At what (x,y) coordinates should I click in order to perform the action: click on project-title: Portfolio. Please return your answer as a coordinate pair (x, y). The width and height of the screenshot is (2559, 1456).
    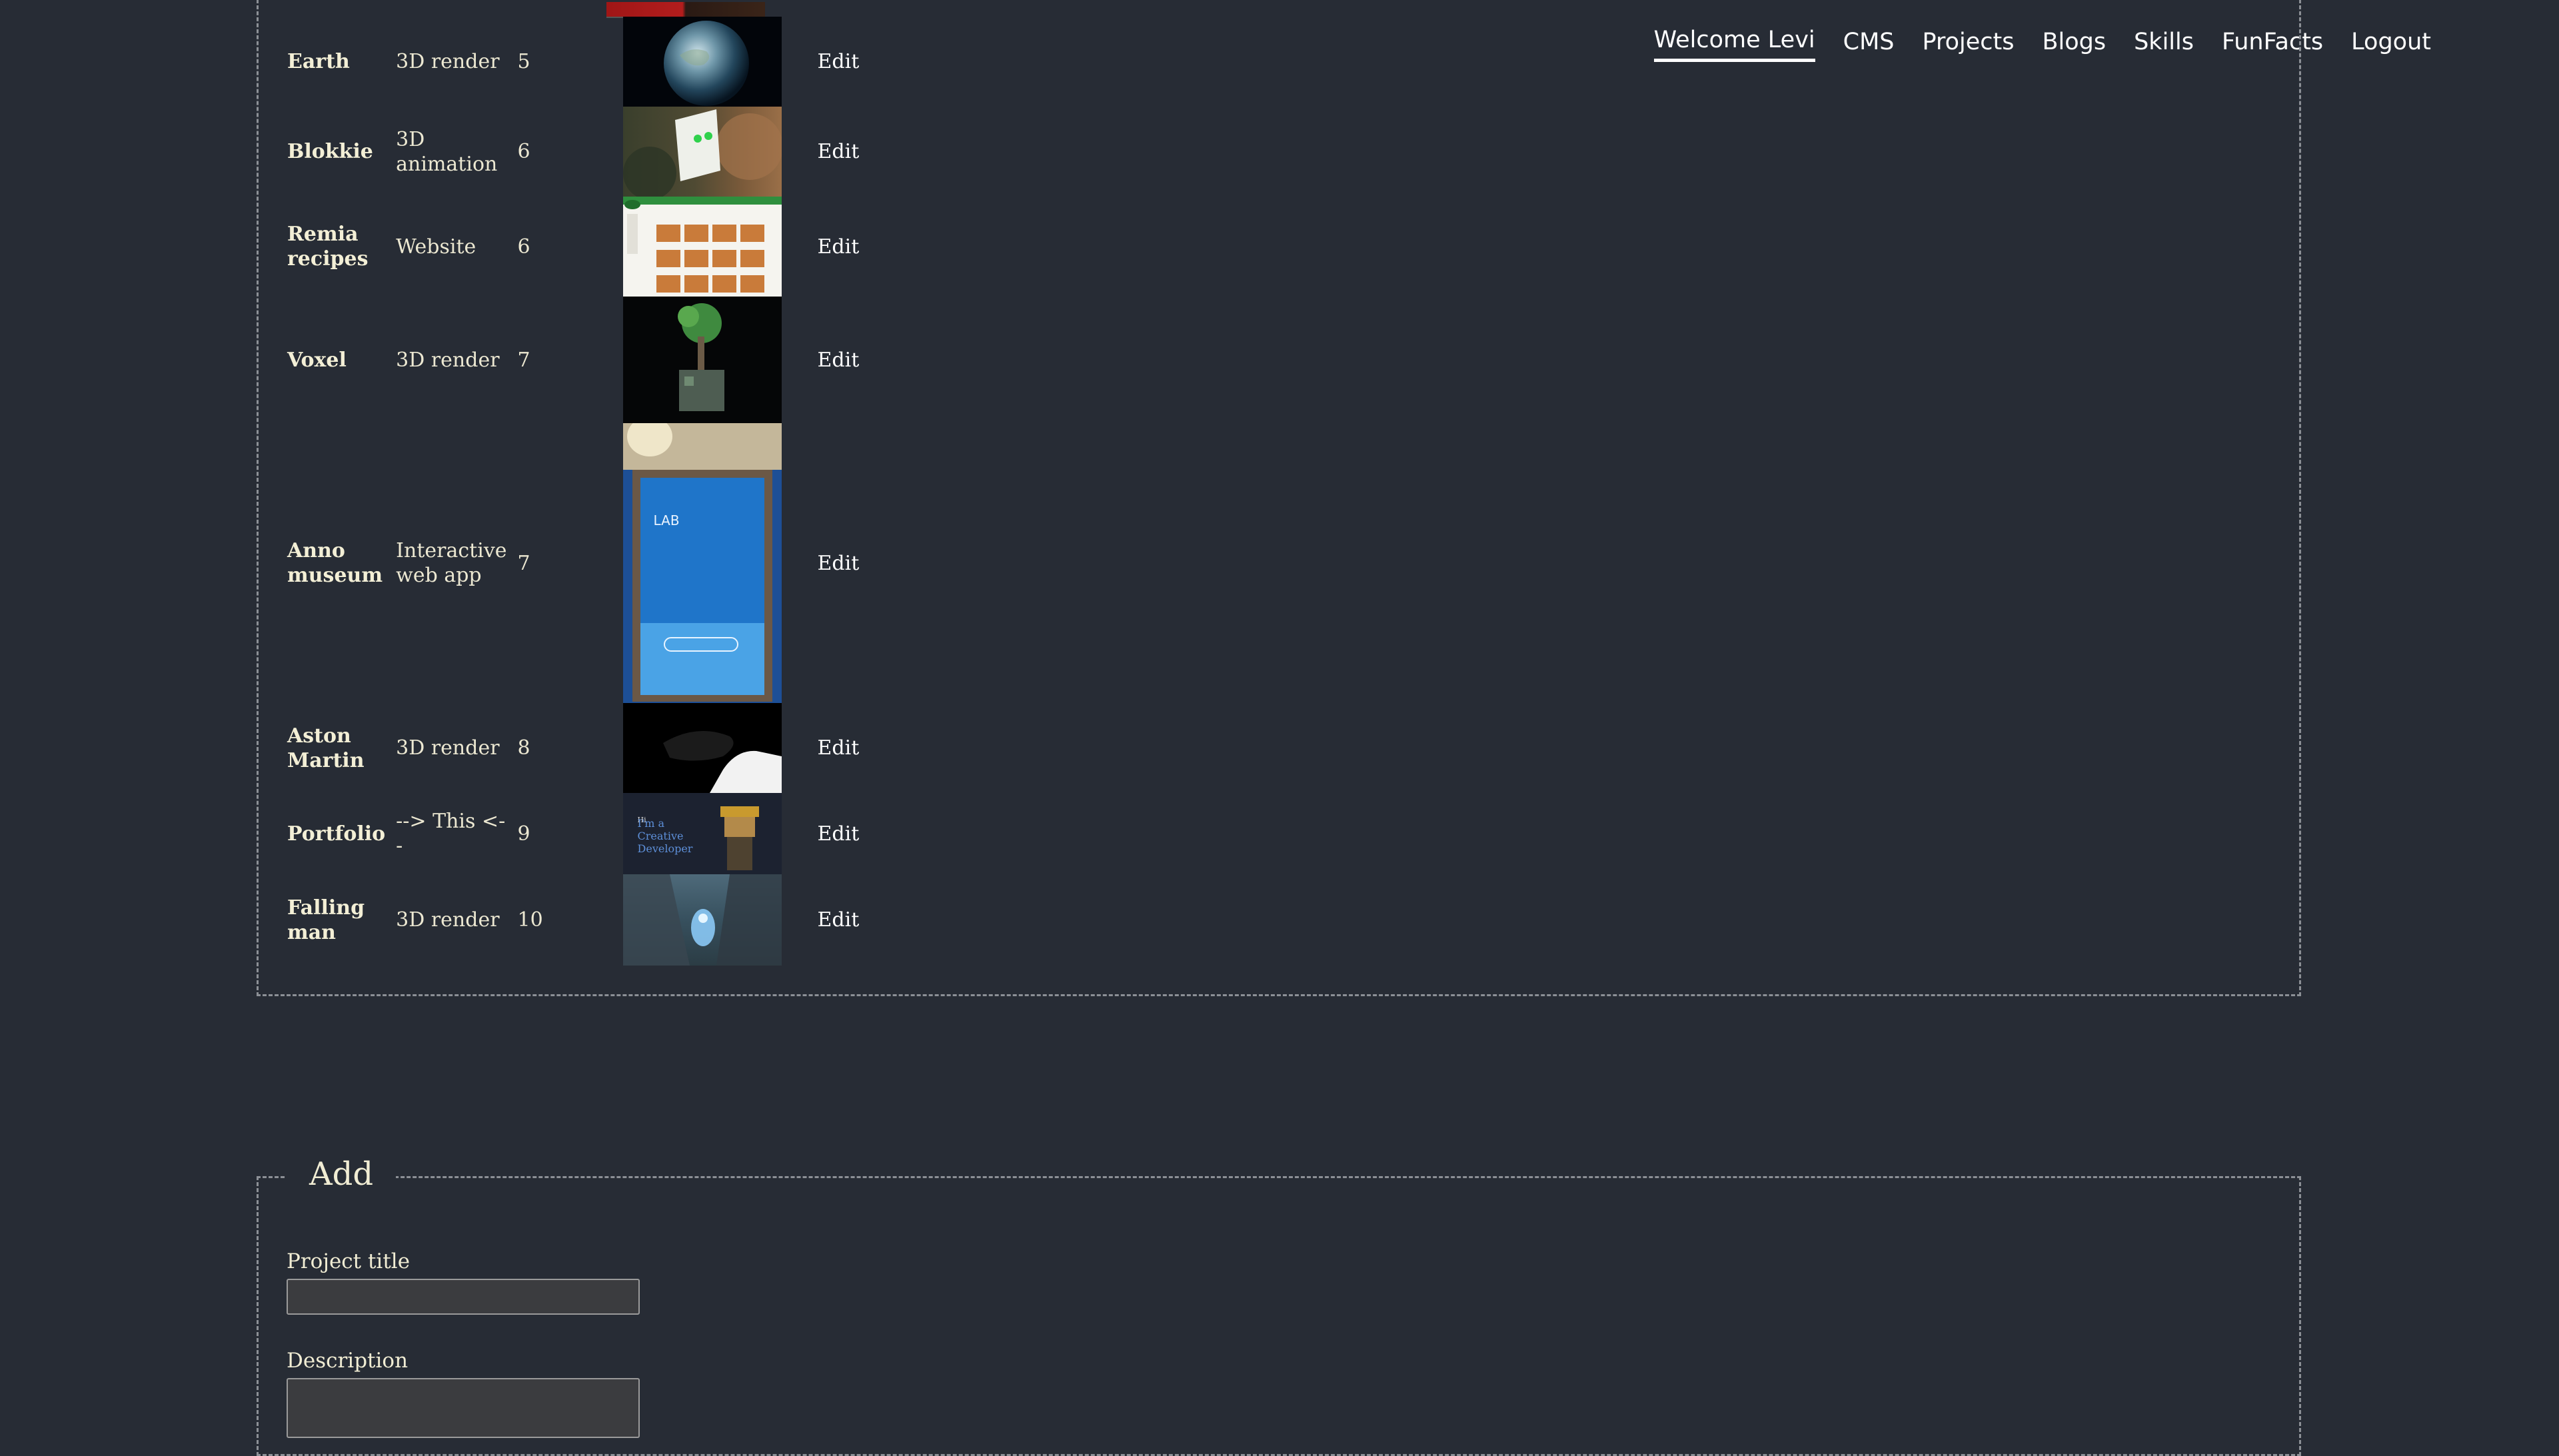
    Looking at the image, I should click on (336, 834).